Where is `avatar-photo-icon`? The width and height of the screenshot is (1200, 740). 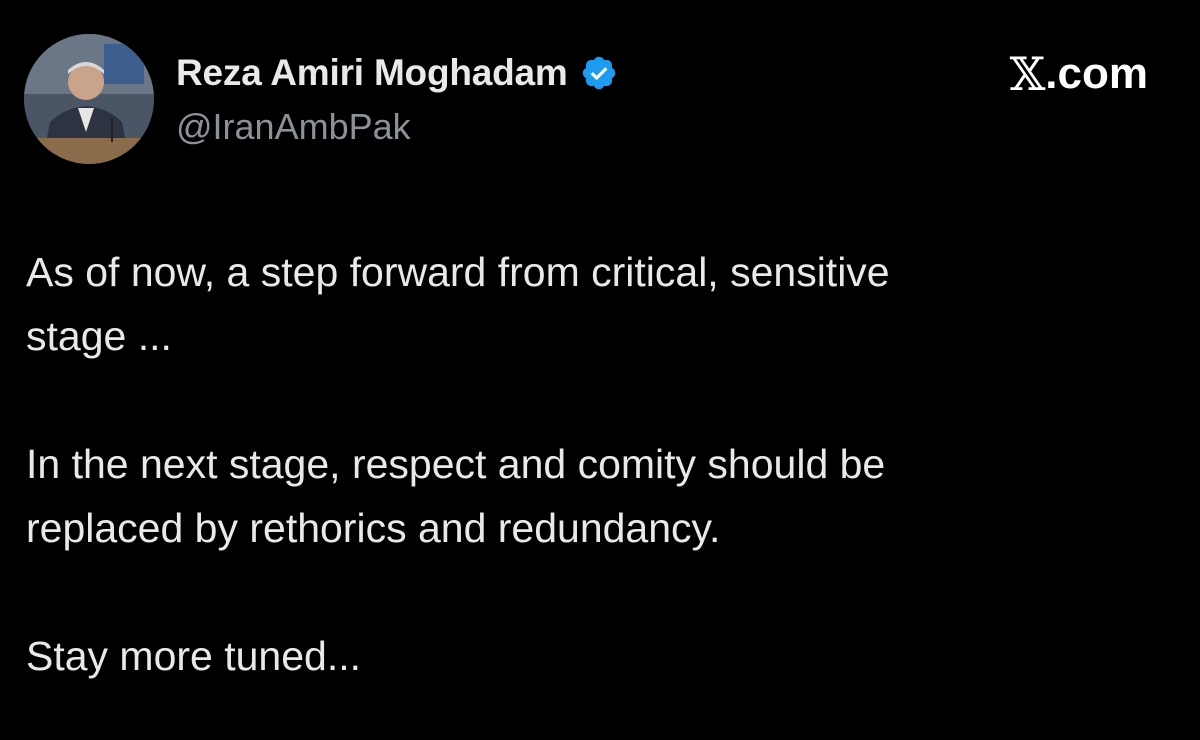 avatar-photo-icon is located at coordinates (89, 99).